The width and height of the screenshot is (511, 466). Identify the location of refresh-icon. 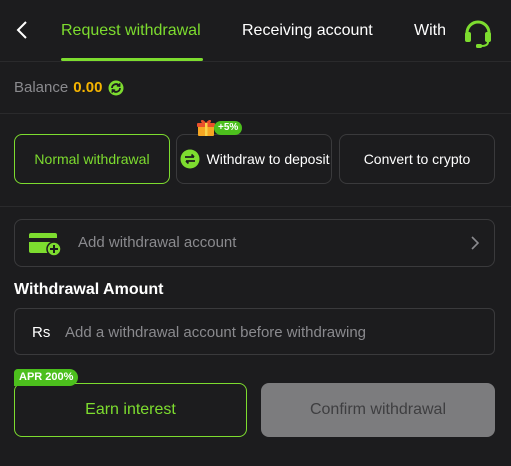
(116, 88).